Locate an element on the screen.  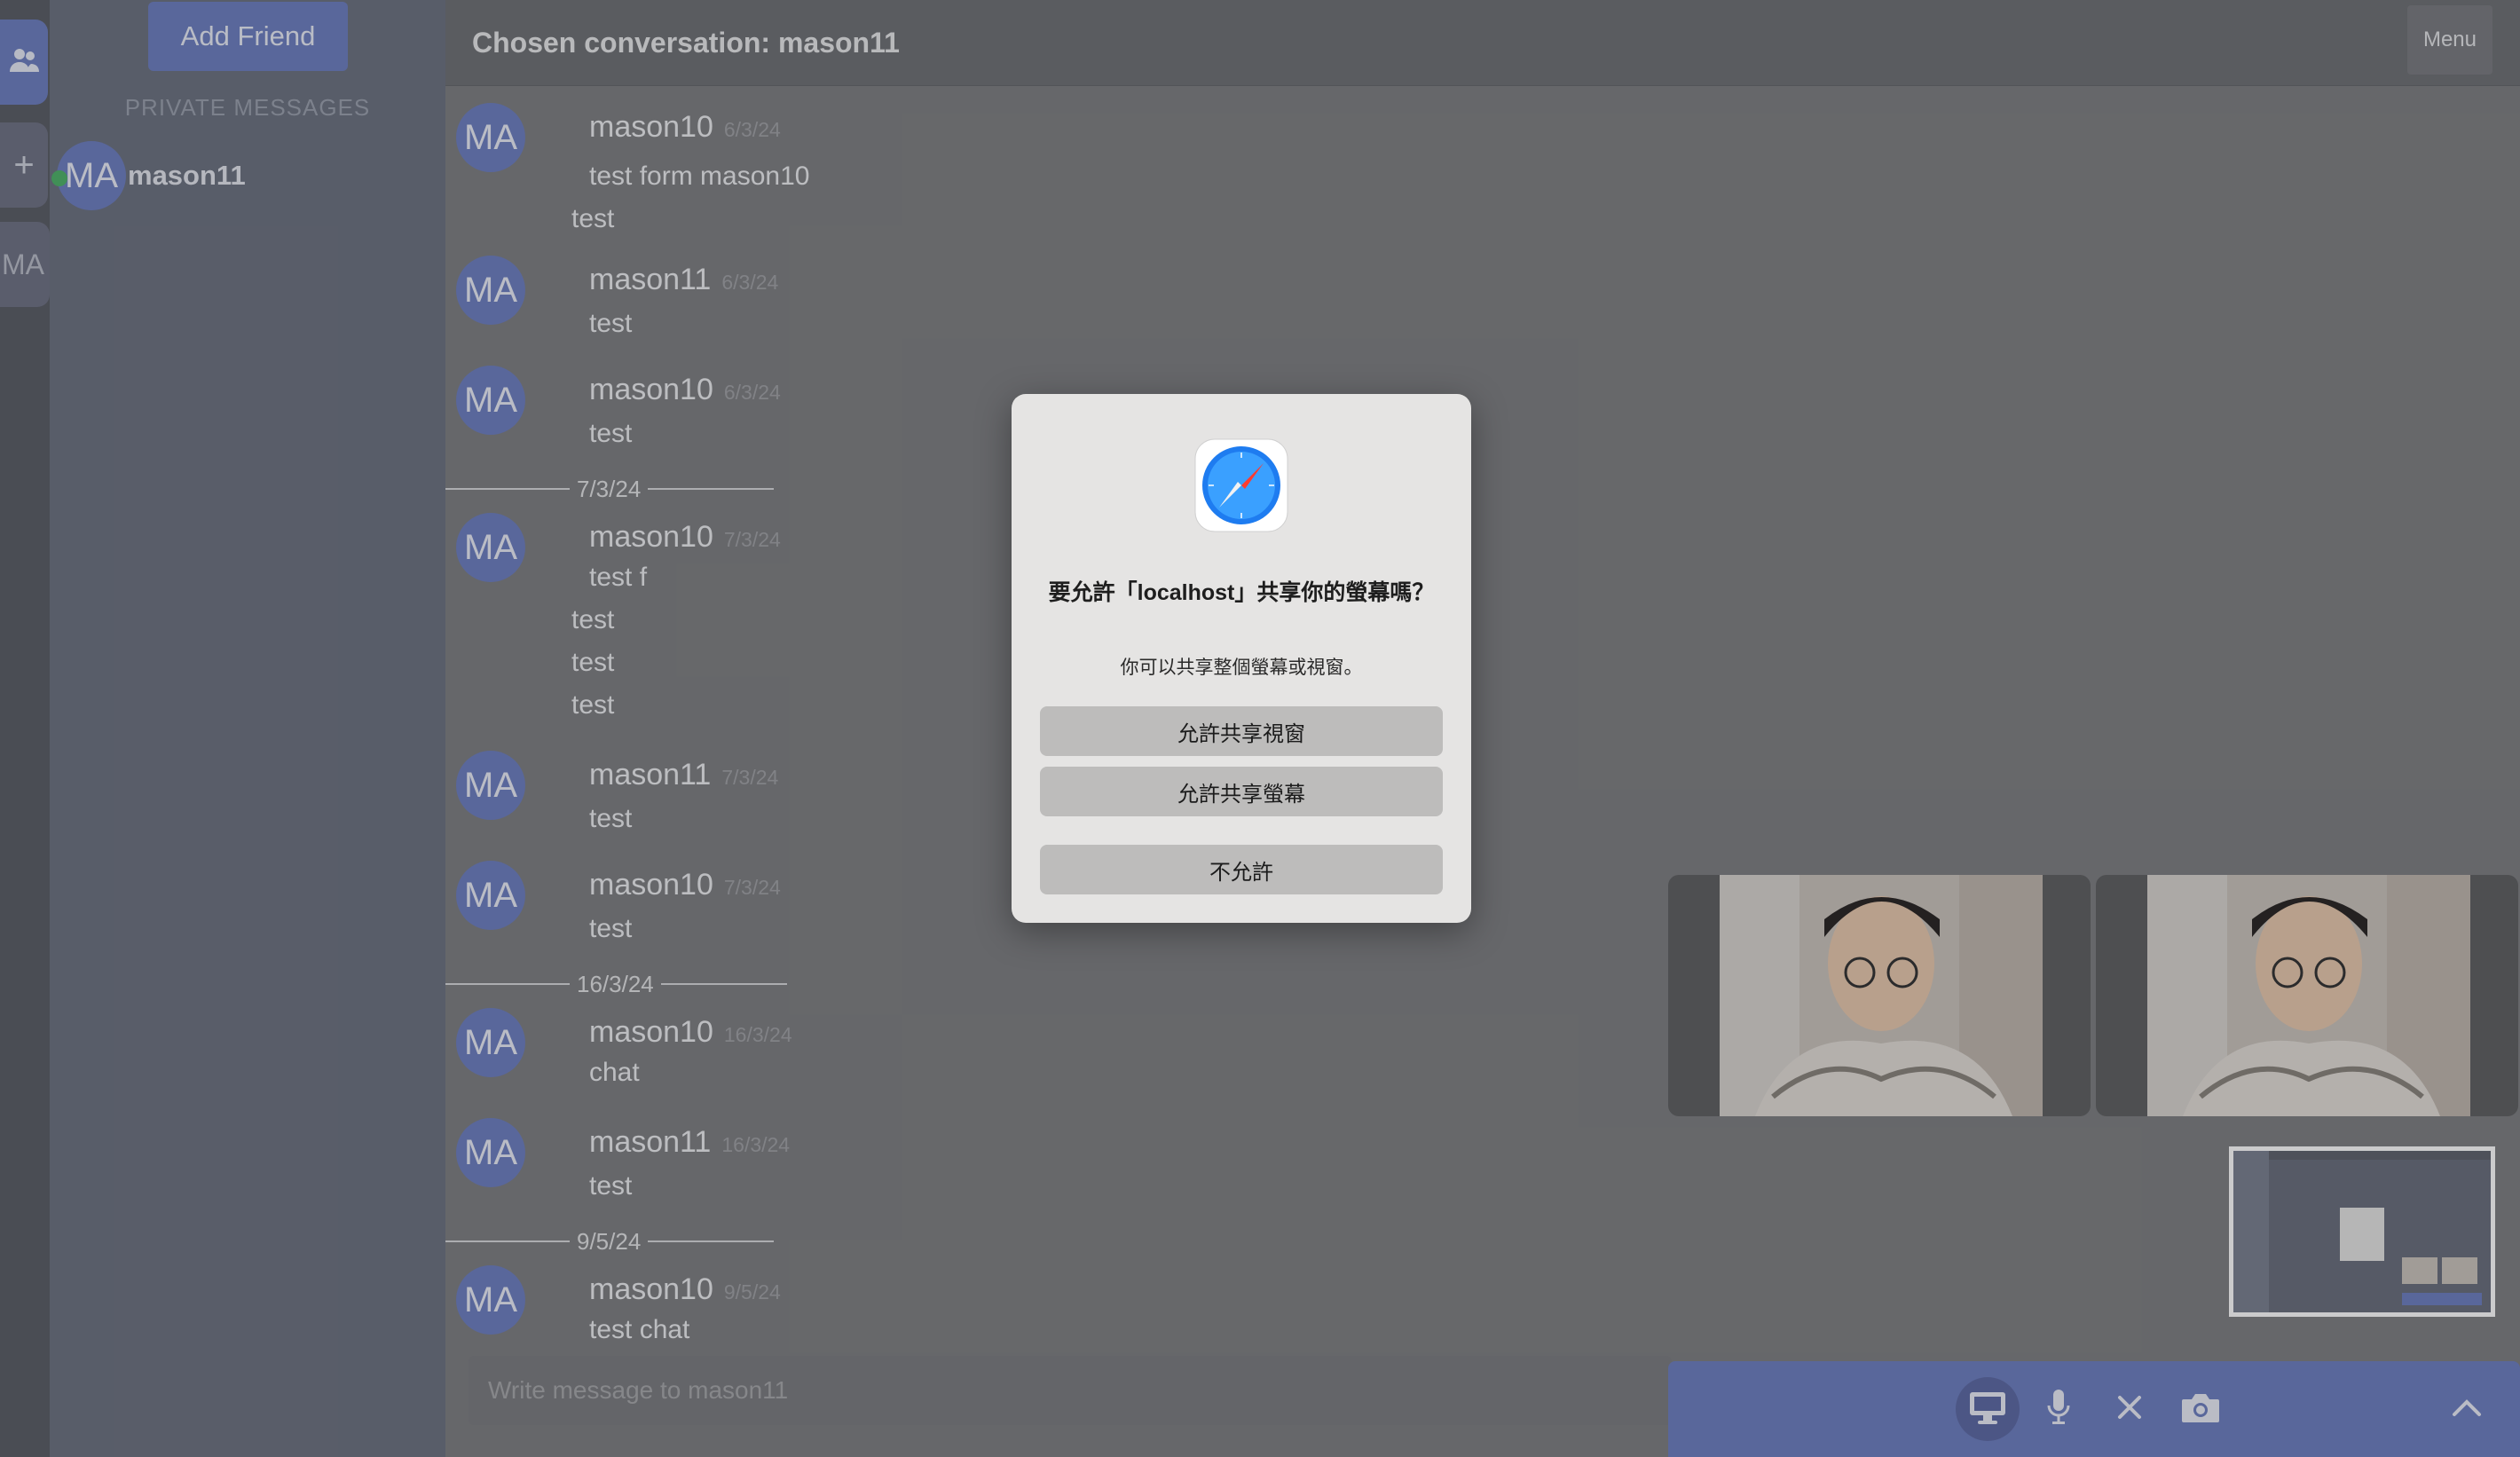
dialog-subtitle: 你可以共享整個螢幕或視窗。 is located at coordinates (1242, 668).